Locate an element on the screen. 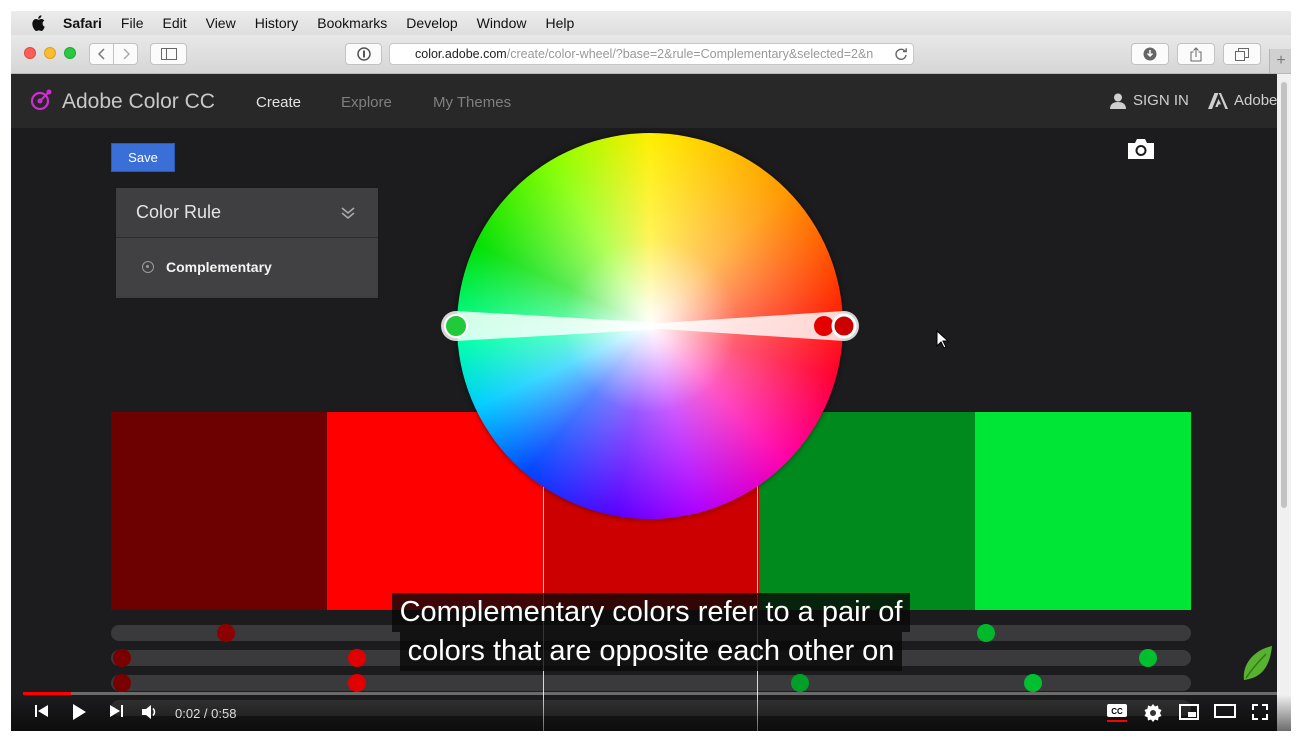 This screenshot has width=1300, height=739. color-rule-panel: Color Rule Complementary is located at coordinates (247, 243).